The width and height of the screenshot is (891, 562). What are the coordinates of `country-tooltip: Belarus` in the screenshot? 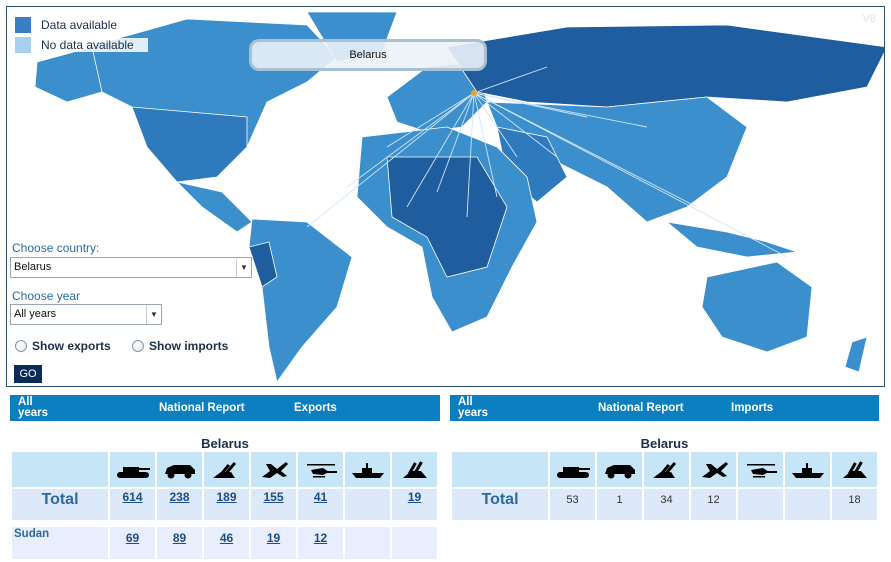 It's located at (368, 55).